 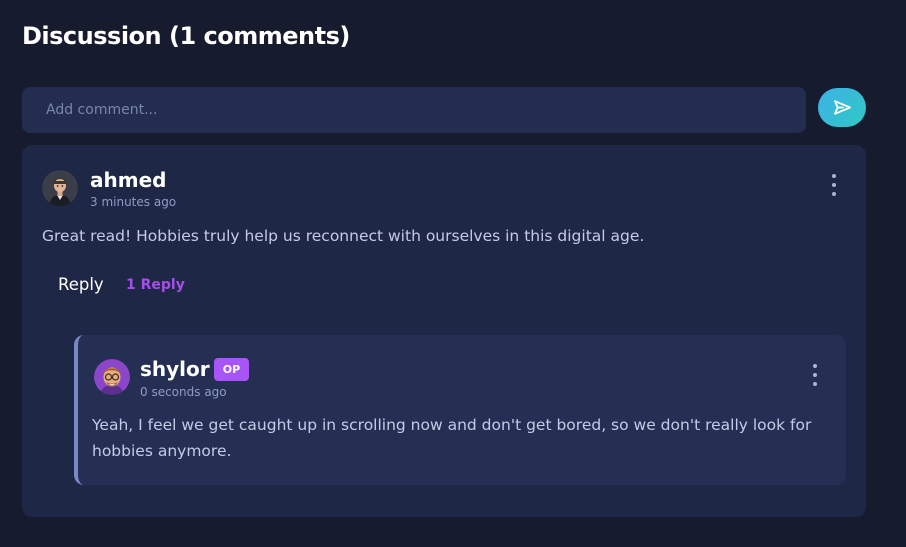 I want to click on add-comment-input, so click(x=414, y=110).